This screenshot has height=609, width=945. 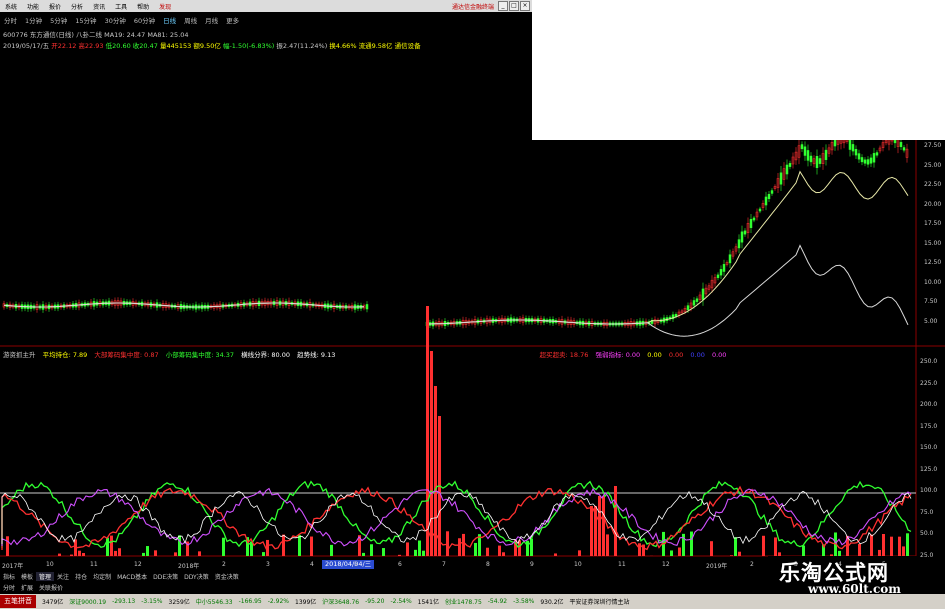 I want to click on quote-low: 低20.60, so click(x=118, y=46).